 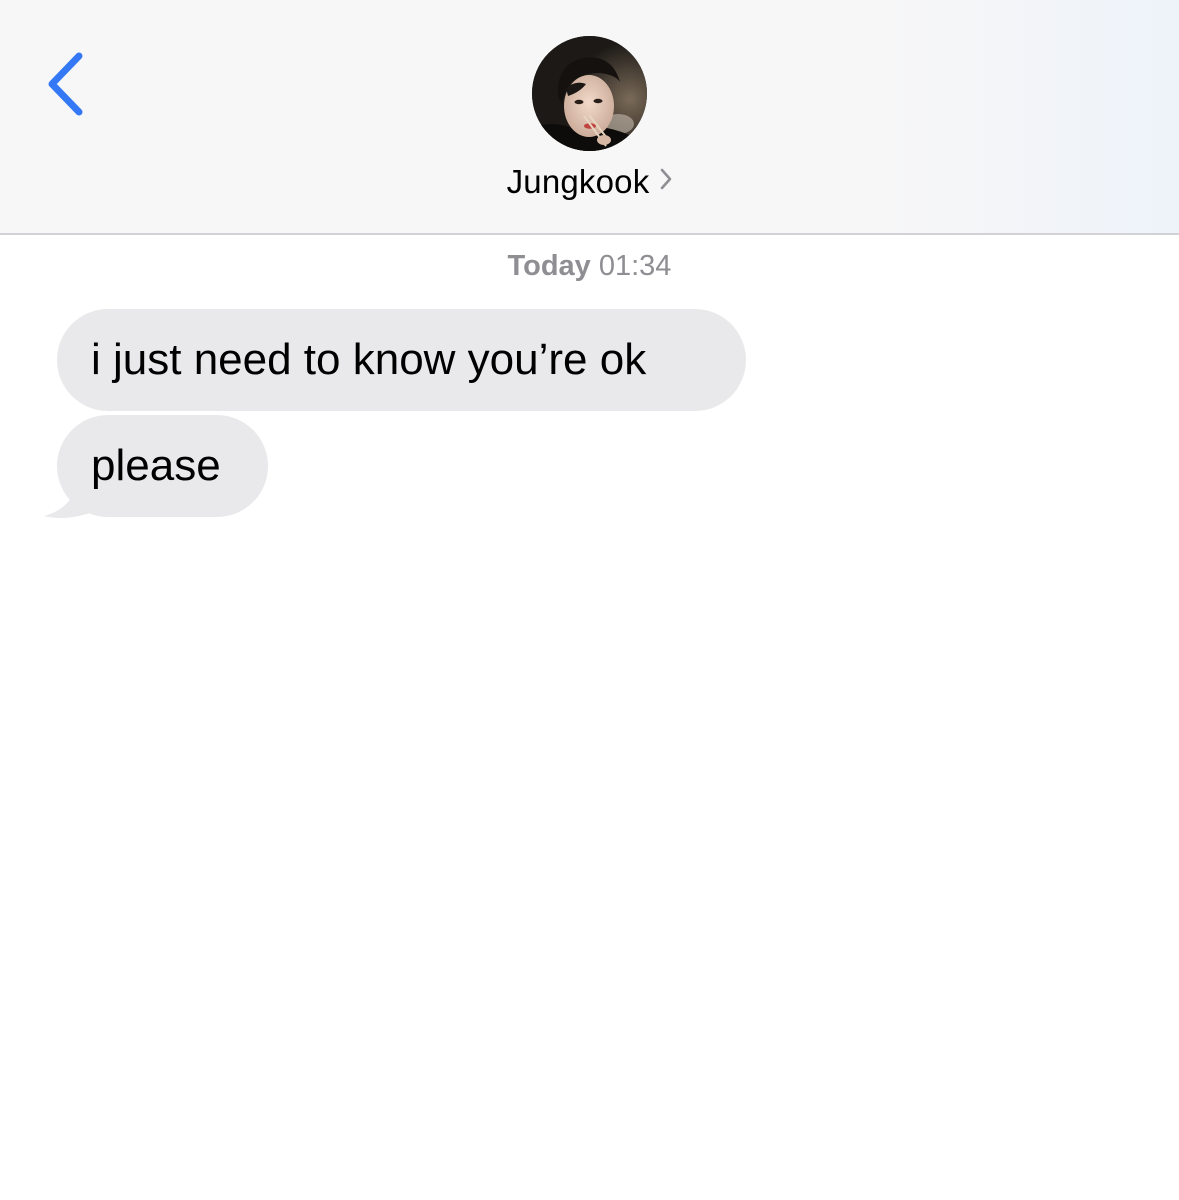 I want to click on contact-name-row: Jungkook, so click(x=590, y=182).